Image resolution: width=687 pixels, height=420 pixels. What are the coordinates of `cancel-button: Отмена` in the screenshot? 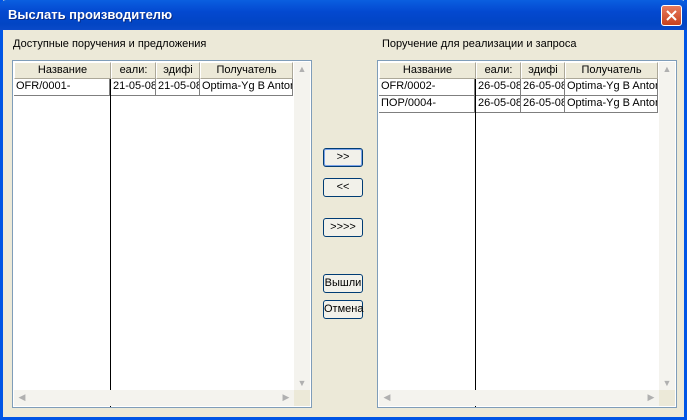 It's located at (343, 309).